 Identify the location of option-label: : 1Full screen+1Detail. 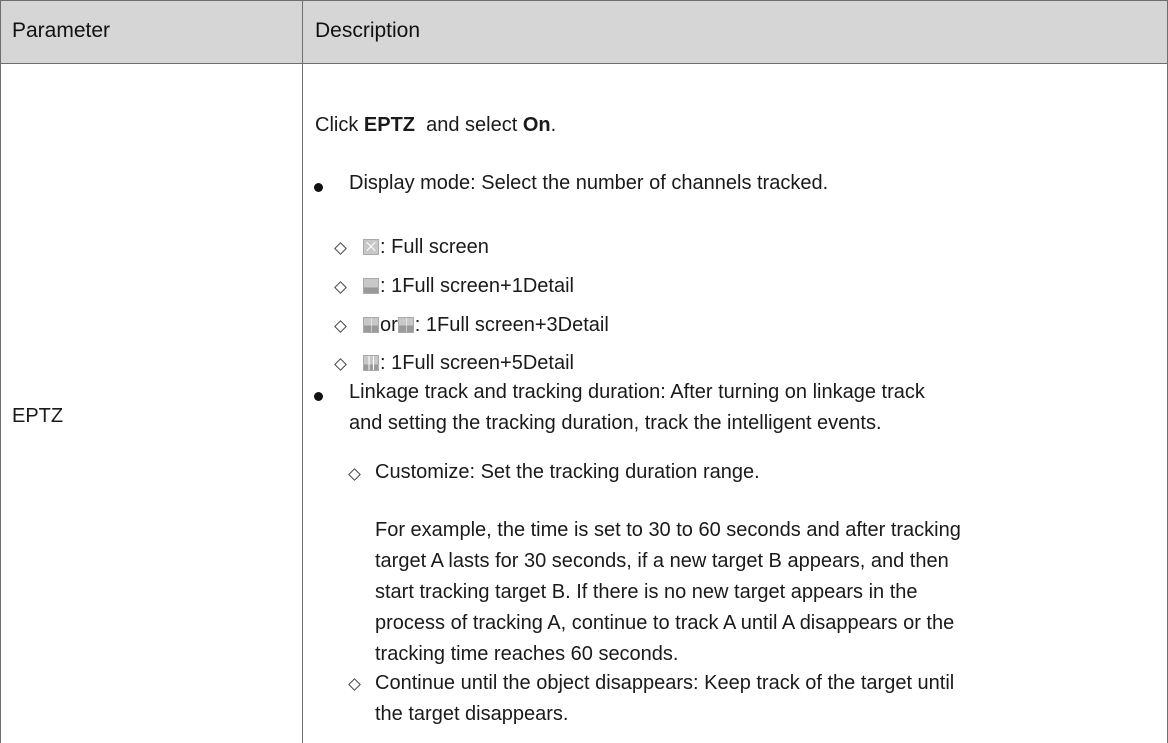
(477, 286).